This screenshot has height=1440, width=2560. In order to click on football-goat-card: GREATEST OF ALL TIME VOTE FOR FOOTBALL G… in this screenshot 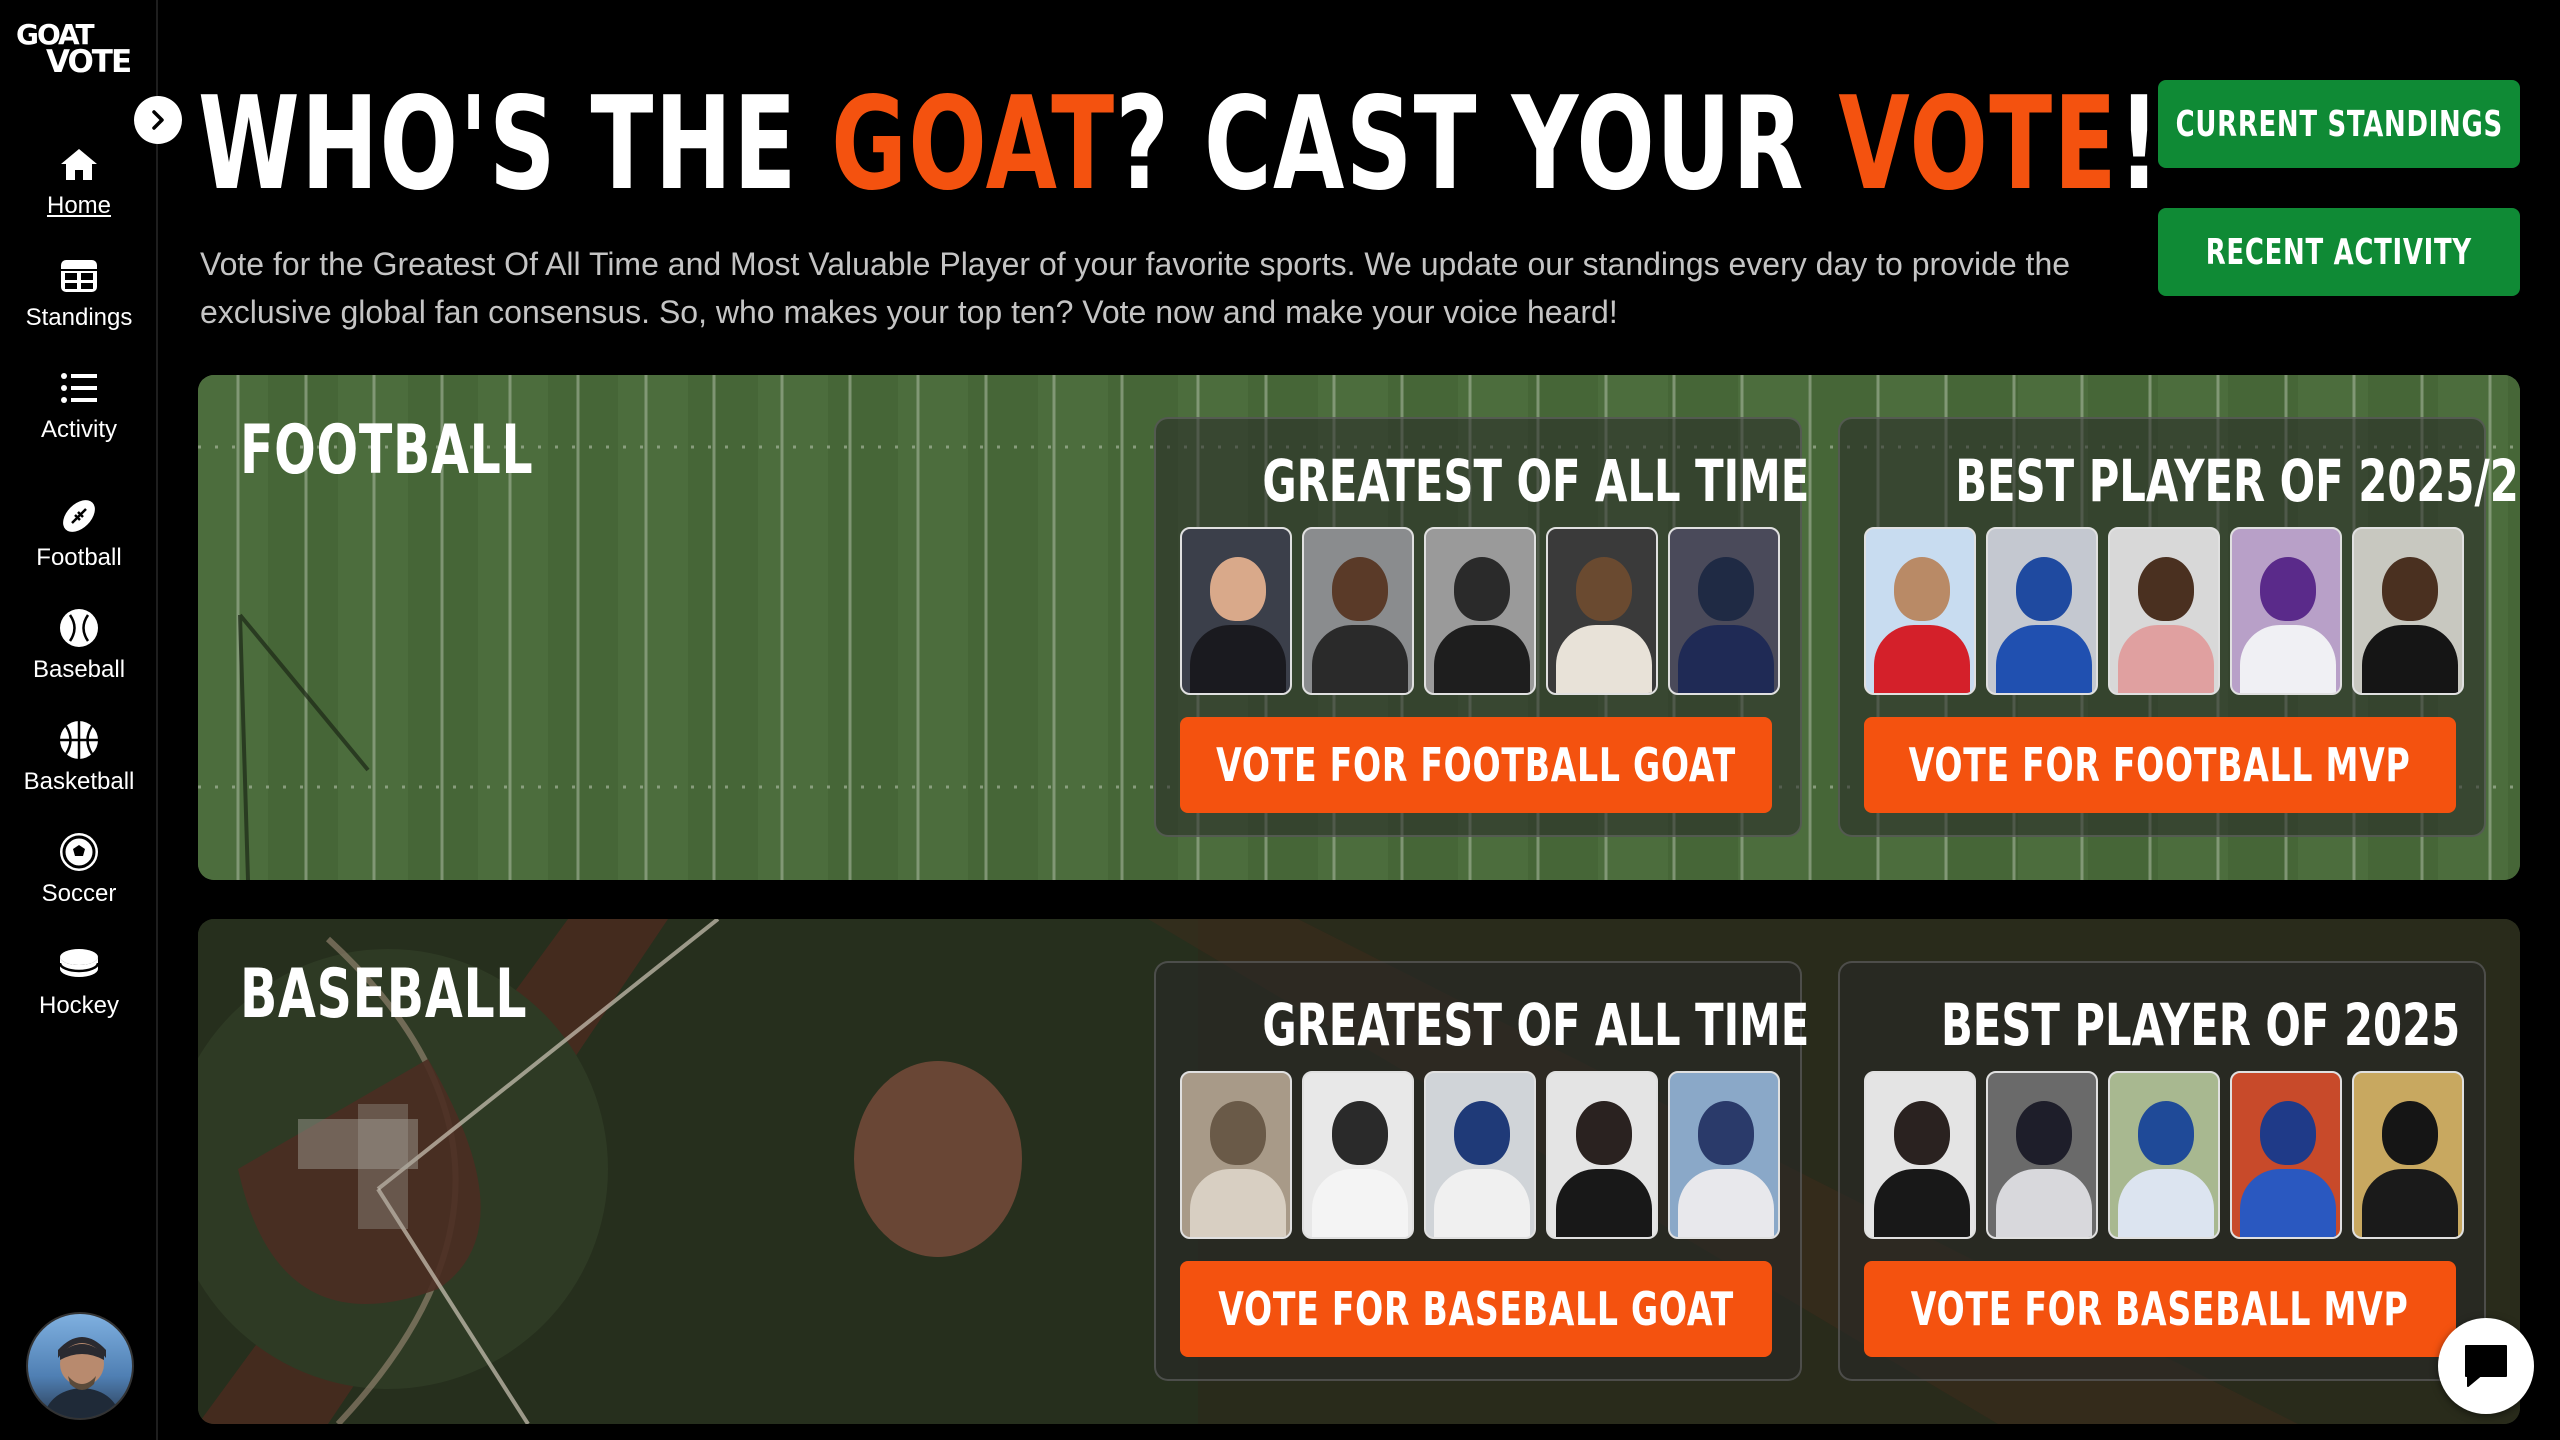, I will do `click(1482, 627)`.